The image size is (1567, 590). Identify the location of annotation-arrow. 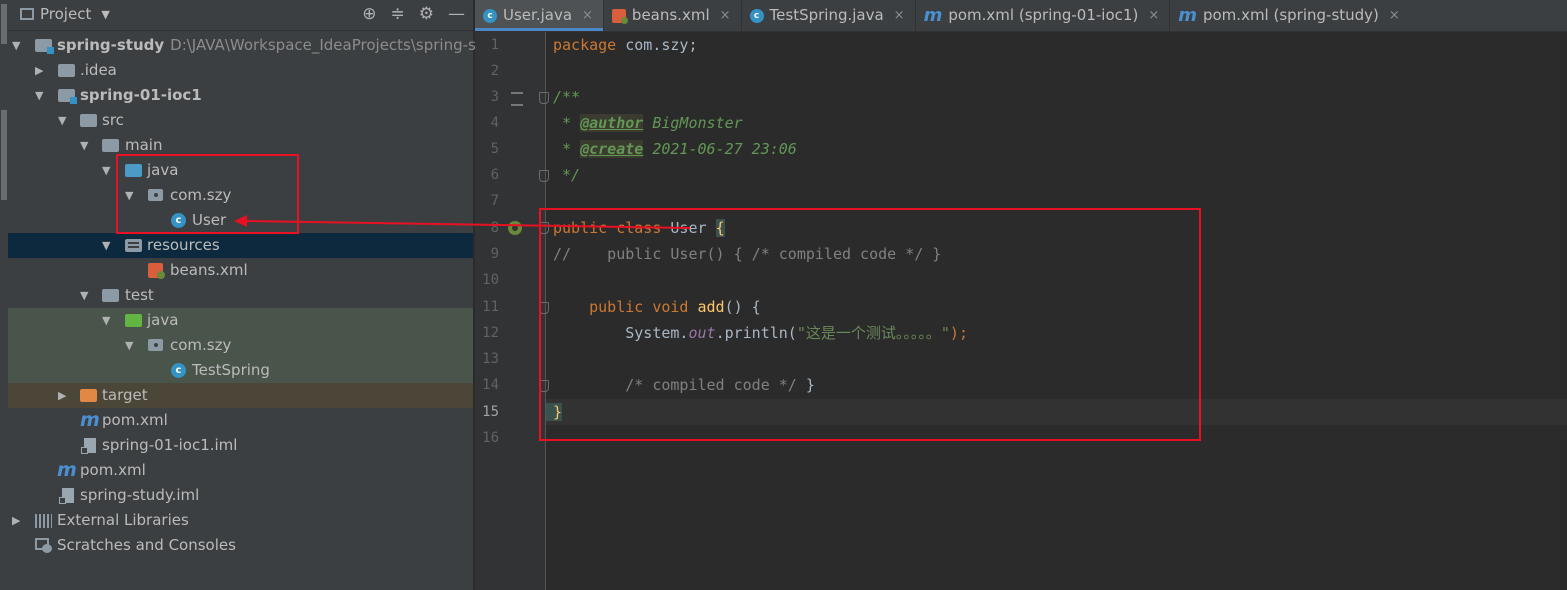
(462, 222).